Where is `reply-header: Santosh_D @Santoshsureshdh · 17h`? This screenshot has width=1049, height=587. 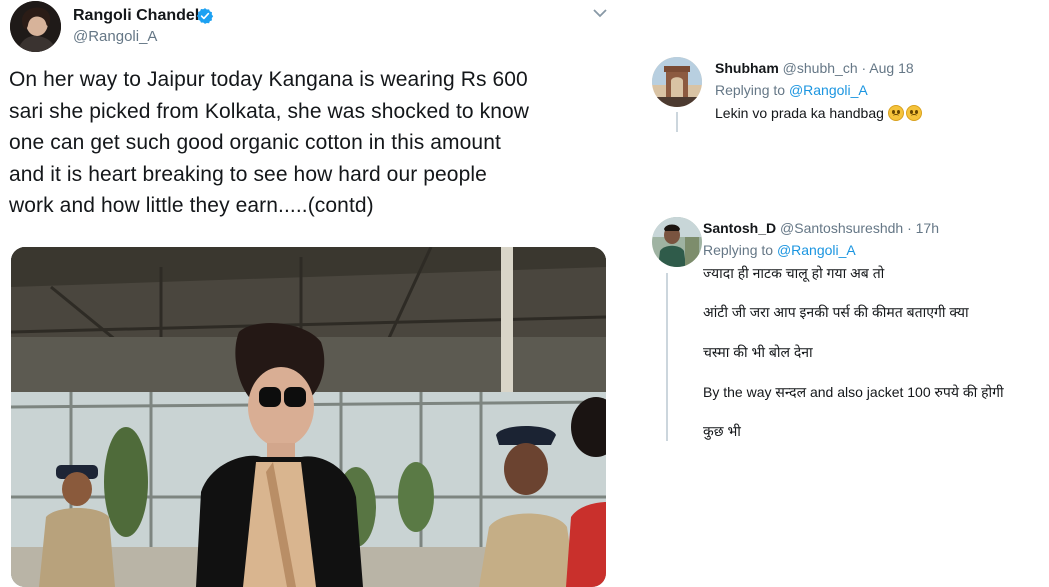 reply-header: Santosh_D @Santoshsureshdh · 17h is located at coordinates (821, 228).